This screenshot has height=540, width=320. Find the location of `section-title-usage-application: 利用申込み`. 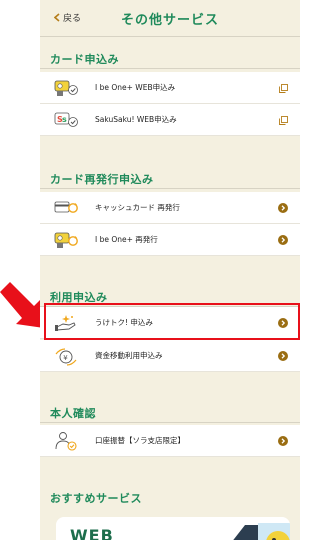

section-title-usage-application: 利用申込み is located at coordinates (79, 297).